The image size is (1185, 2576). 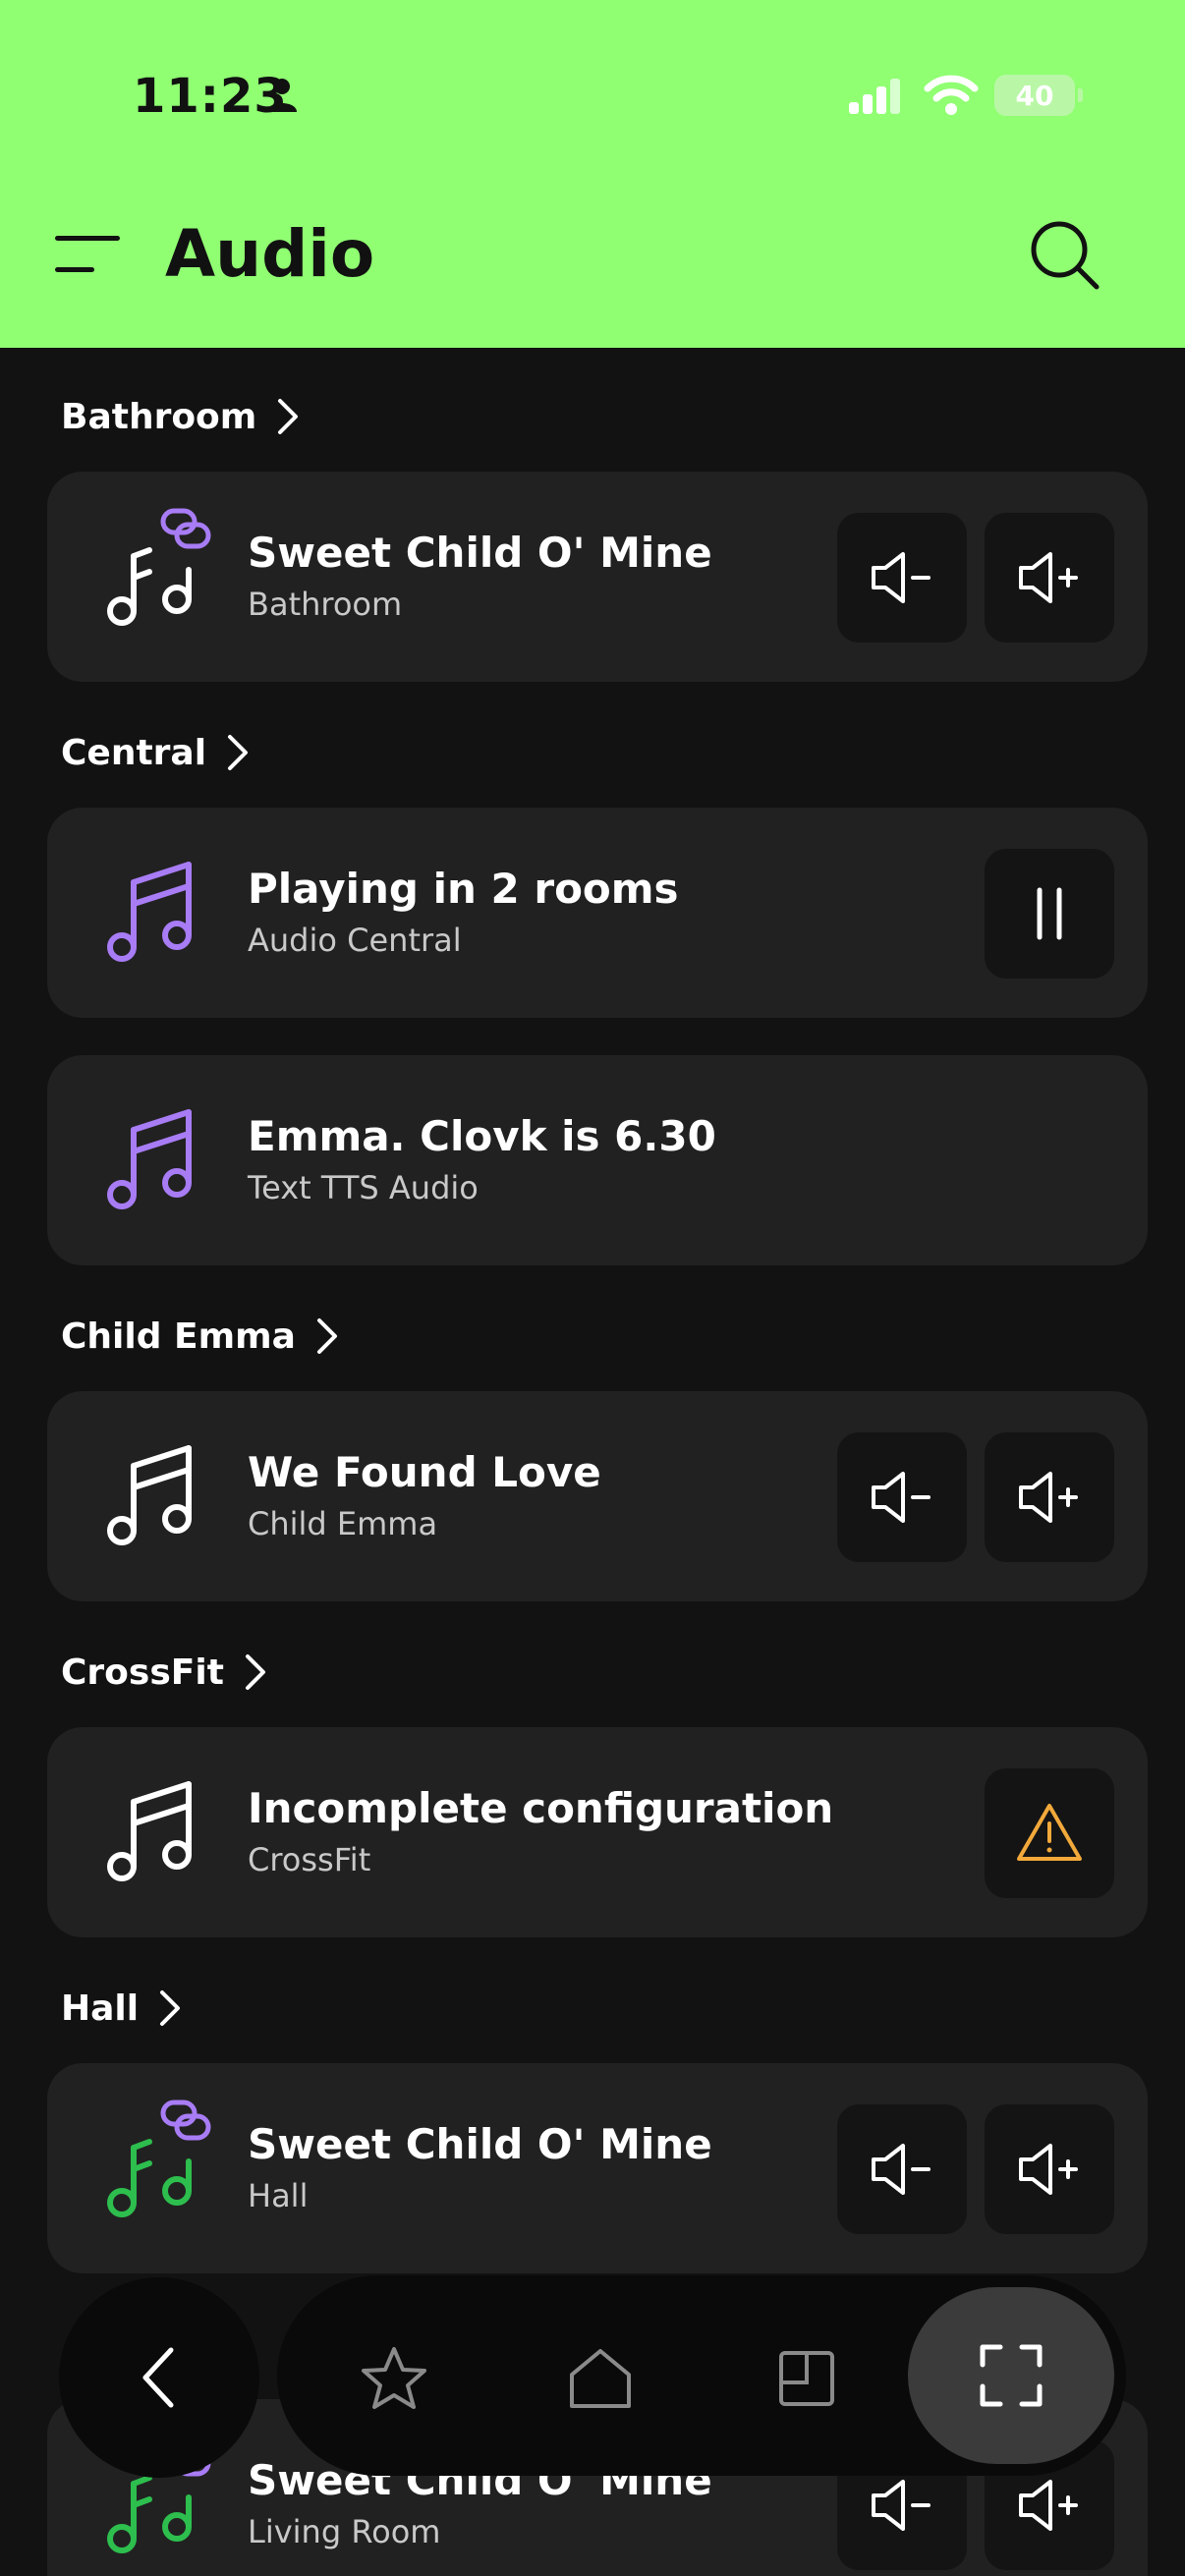 I want to click on room-name: Living Room, so click(x=345, y=2531).